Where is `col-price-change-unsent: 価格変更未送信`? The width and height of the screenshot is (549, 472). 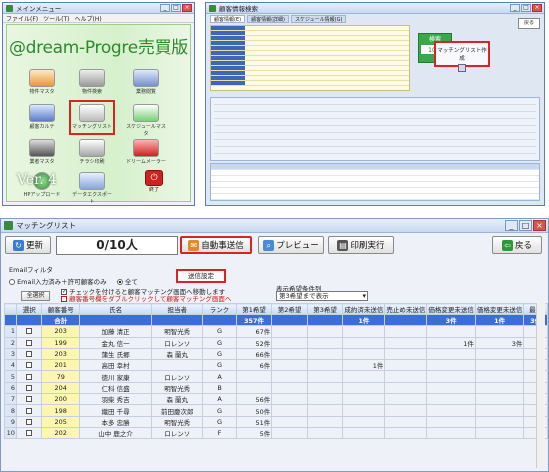 col-price-change-unsent: 価格変更未送信 is located at coordinates (451, 309).